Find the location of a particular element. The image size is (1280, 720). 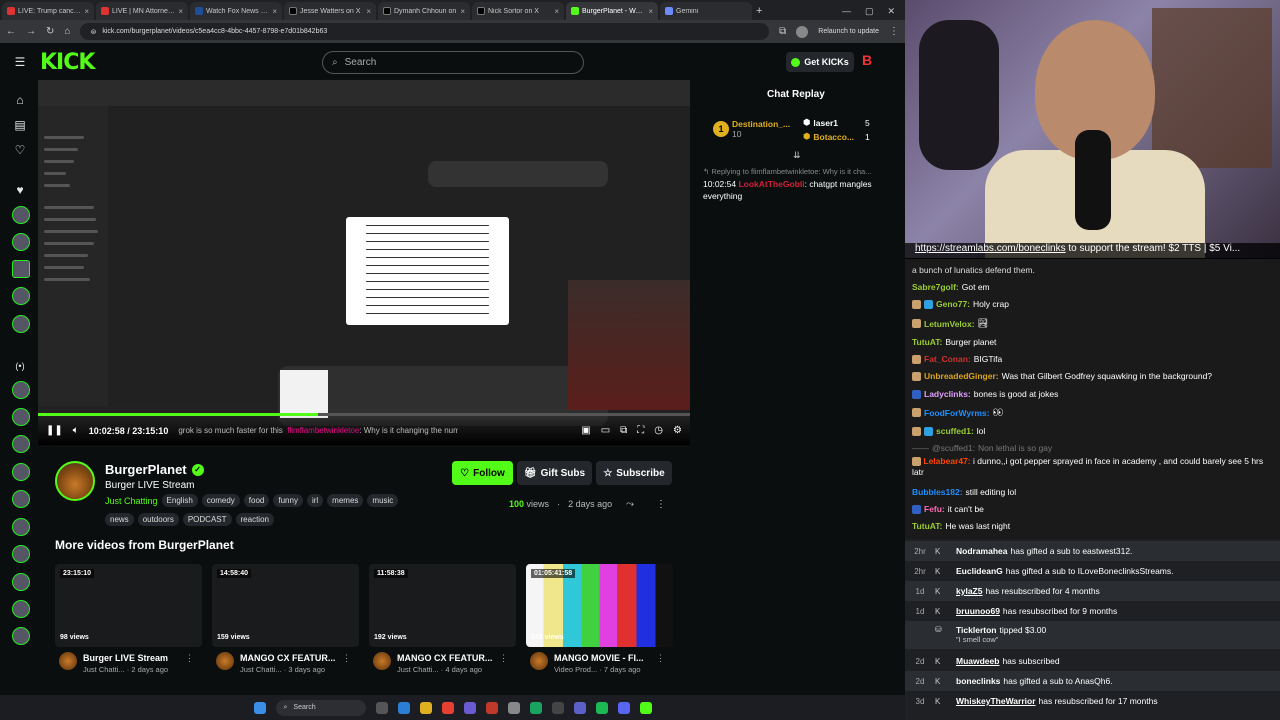

expand-leaderboard-icon: ⇊ is located at coordinates (797, 155).